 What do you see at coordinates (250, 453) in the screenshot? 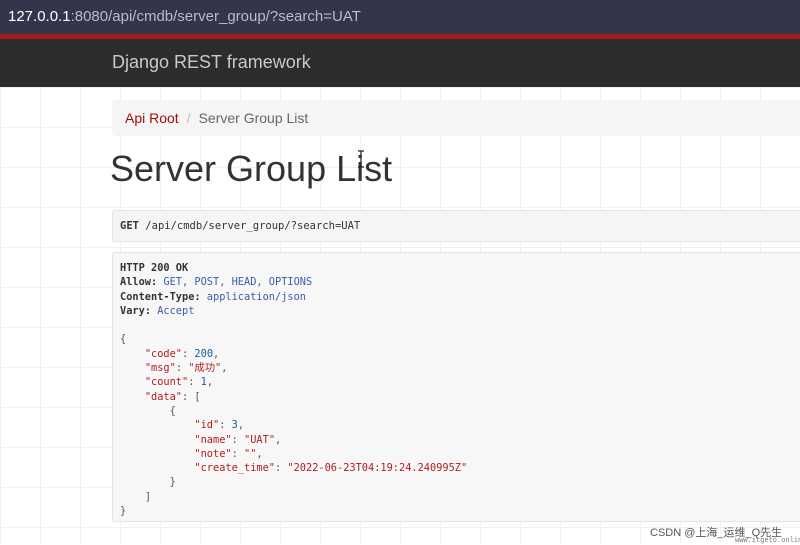
I see `json-string: ""` at bounding box center [250, 453].